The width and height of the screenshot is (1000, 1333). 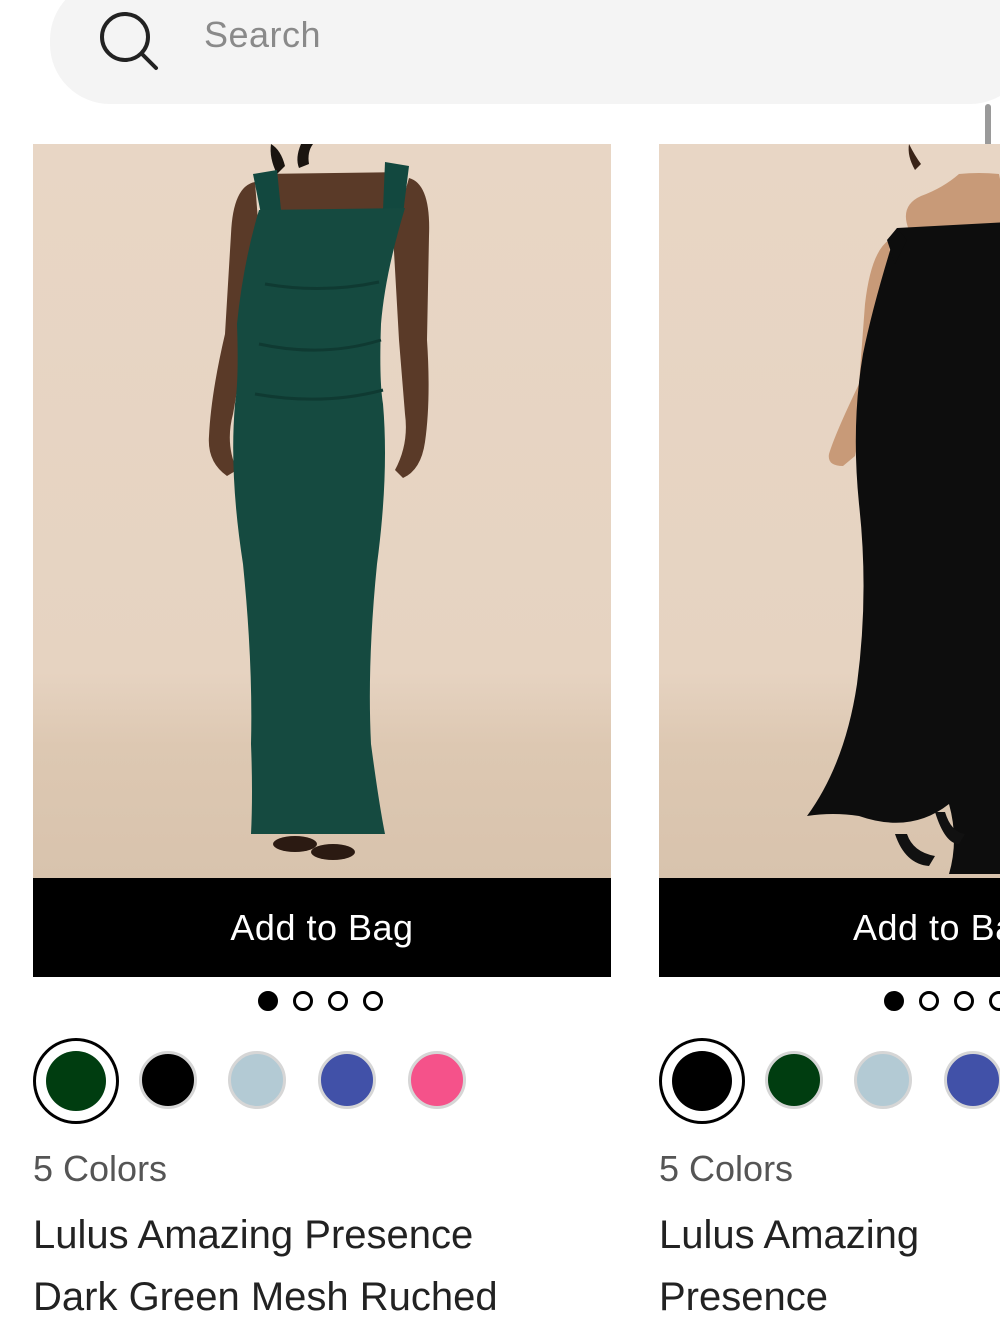 I want to click on swatch-pink, so click(x=437, y=1080).